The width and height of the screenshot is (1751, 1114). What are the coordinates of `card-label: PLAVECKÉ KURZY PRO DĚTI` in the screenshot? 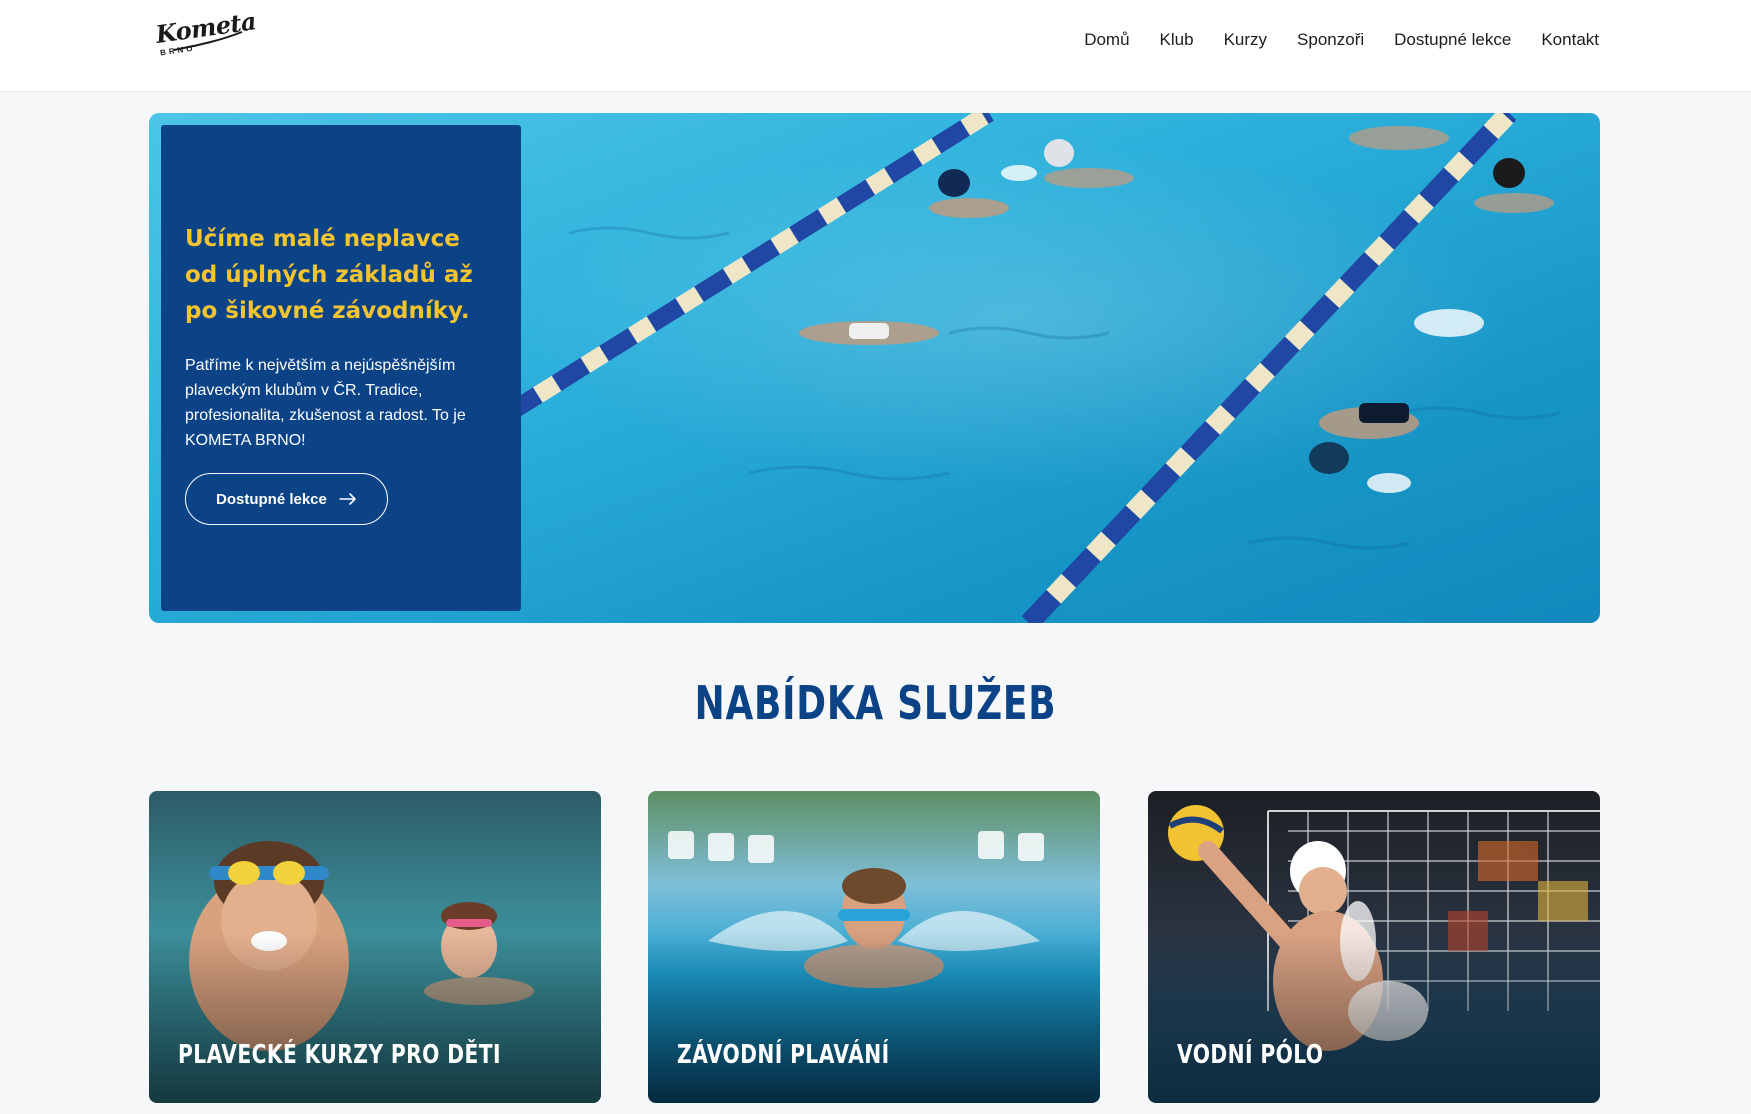 It's located at (339, 1055).